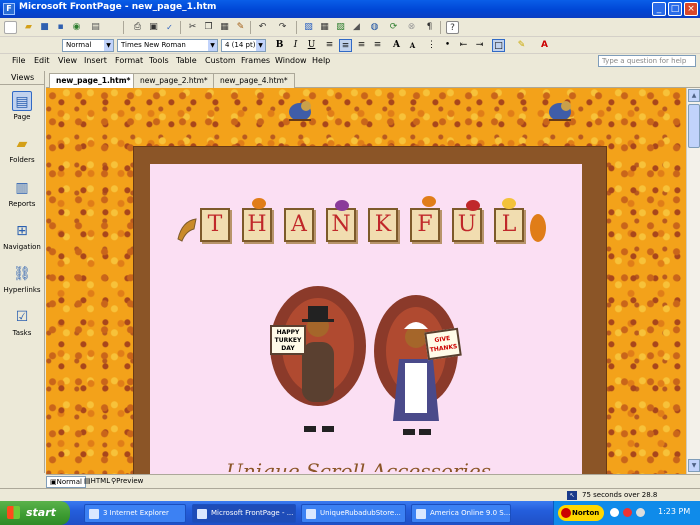 This screenshot has width=700, height=525. I want to click on menu-table: Table, so click(186, 60).